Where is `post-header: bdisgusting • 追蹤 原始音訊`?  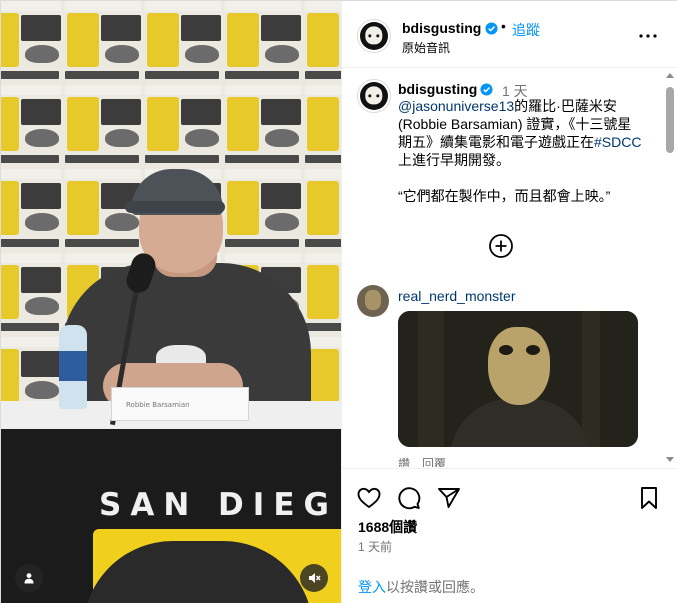
post-header: bdisgusting • 追蹤 原始音訊 is located at coordinates (509, 34).